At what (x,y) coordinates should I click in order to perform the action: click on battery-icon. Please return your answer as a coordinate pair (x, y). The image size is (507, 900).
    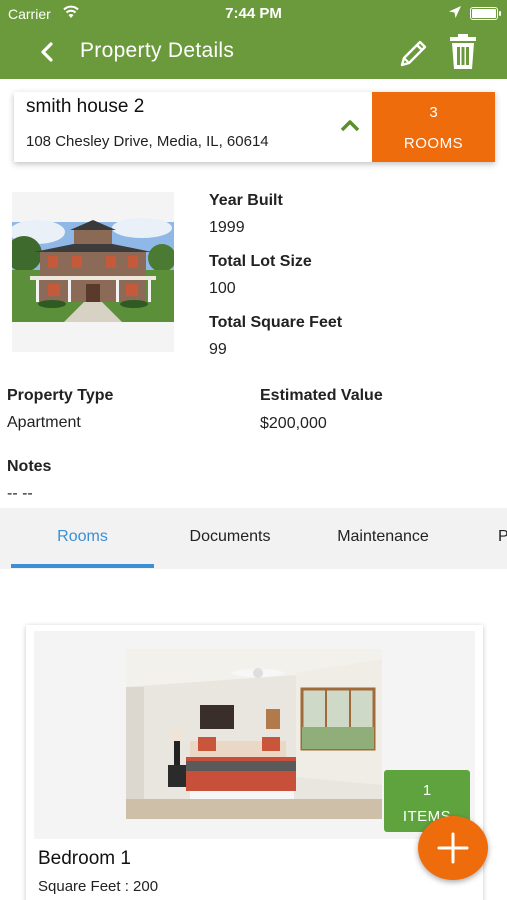
    Looking at the image, I should click on (485, 13).